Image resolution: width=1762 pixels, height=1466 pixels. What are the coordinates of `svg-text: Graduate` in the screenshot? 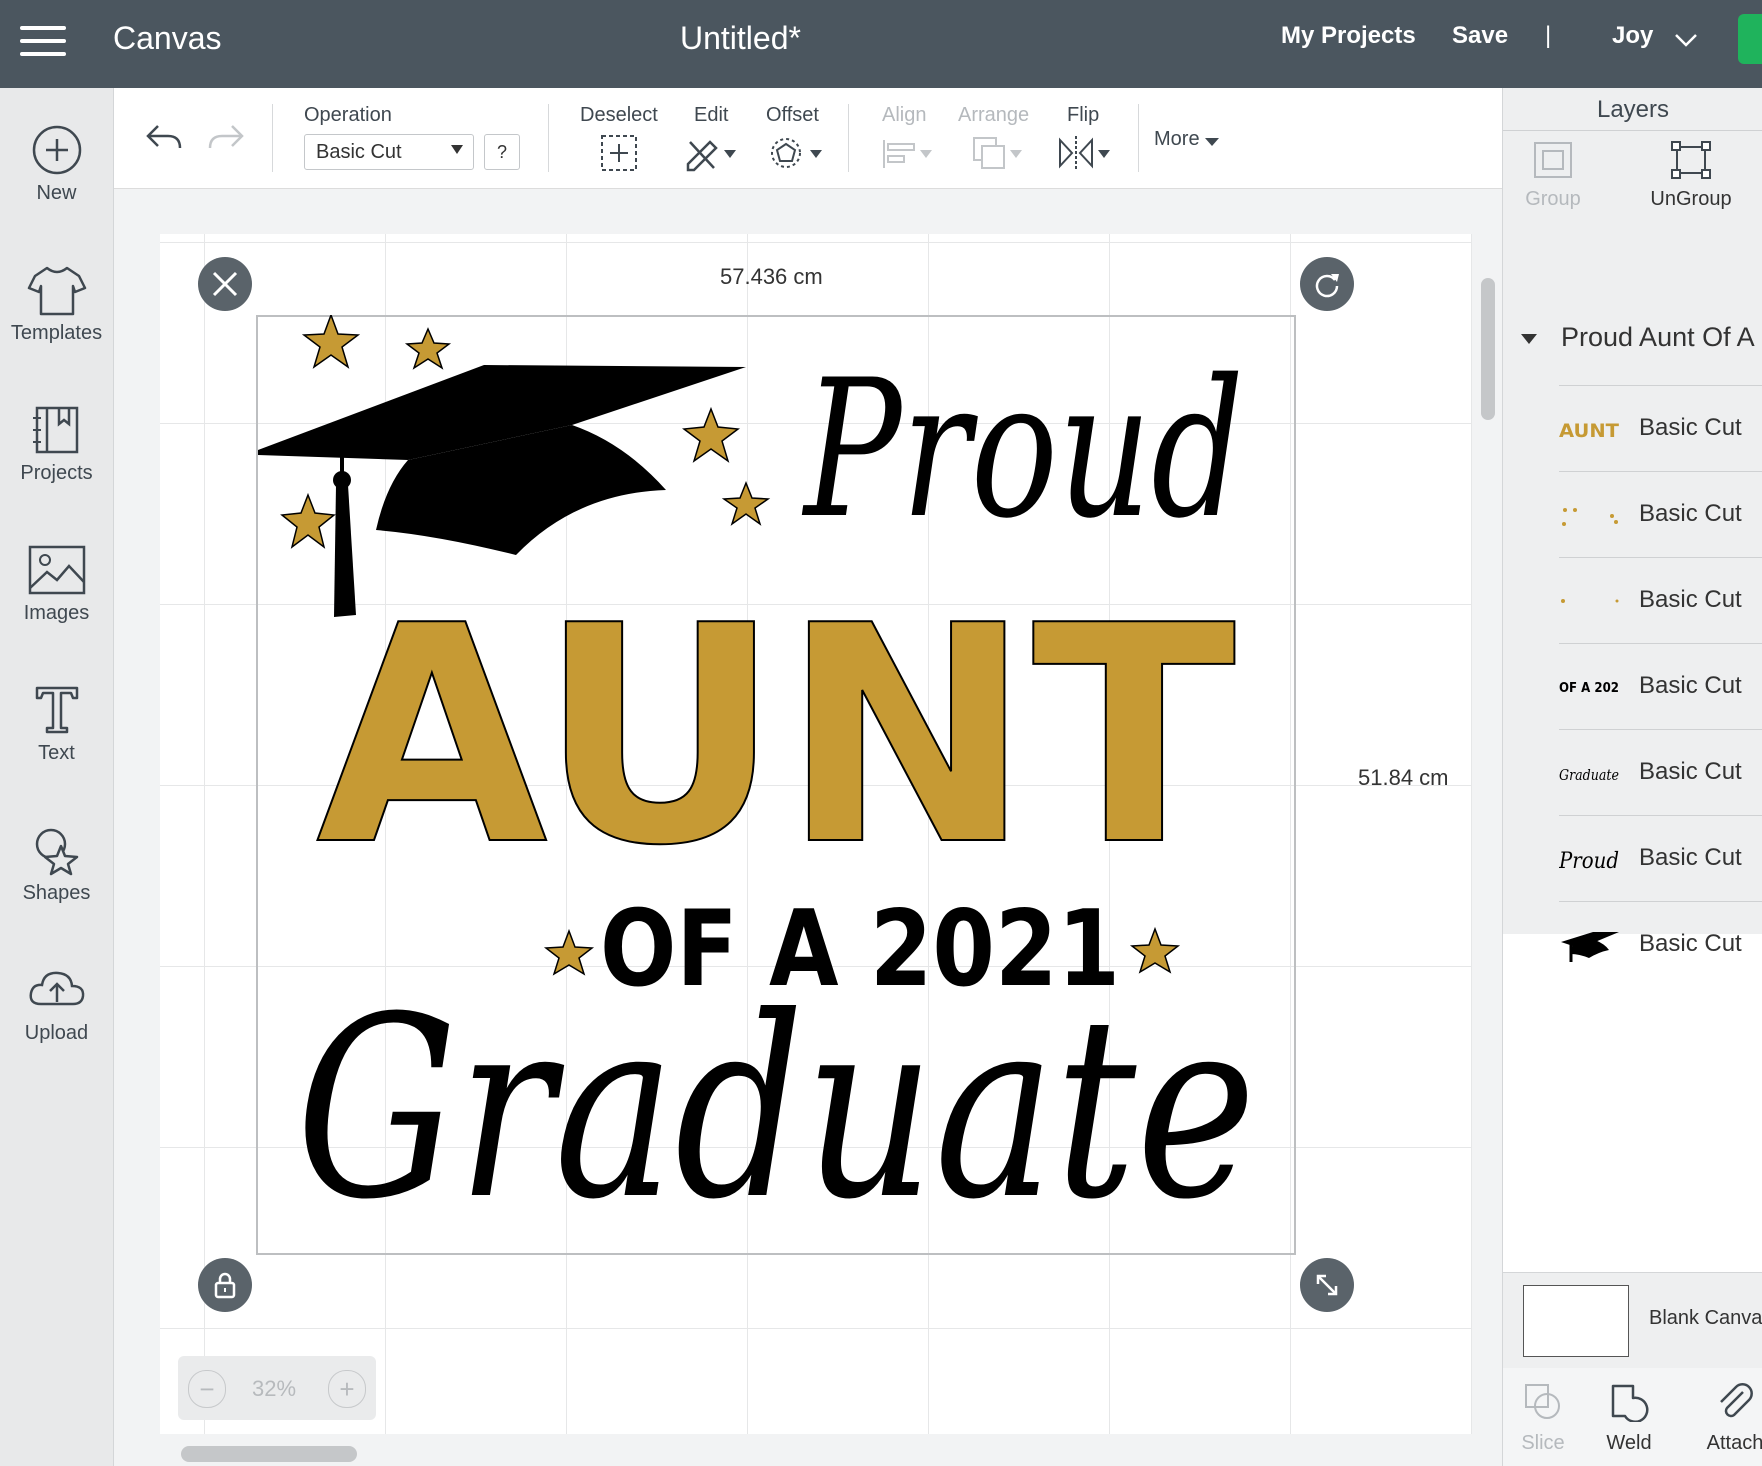 It's located at (1589, 775).